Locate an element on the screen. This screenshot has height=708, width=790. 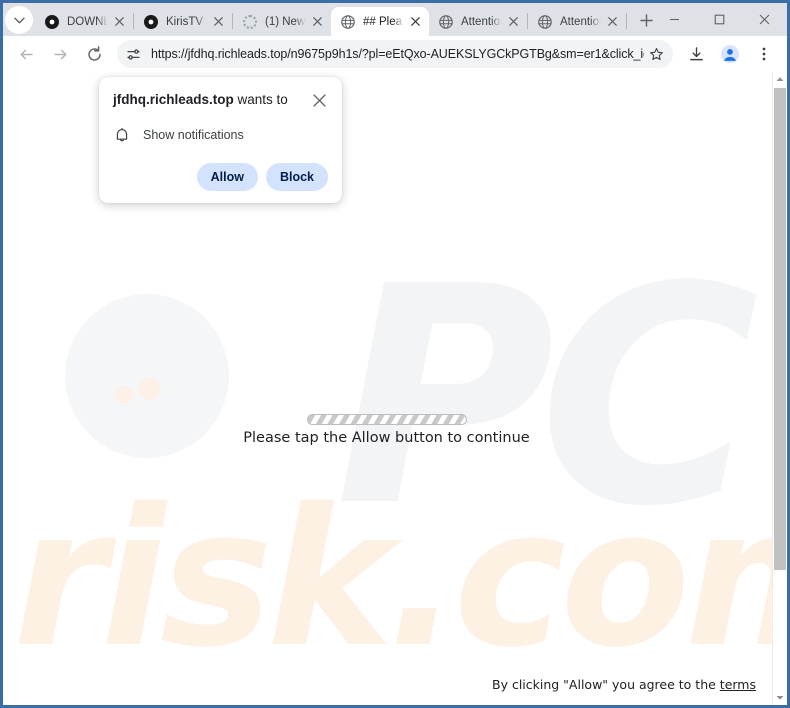
tab-strip: DOWNLOA KirisTV Do (1) New M is located at coordinates (395, 19).